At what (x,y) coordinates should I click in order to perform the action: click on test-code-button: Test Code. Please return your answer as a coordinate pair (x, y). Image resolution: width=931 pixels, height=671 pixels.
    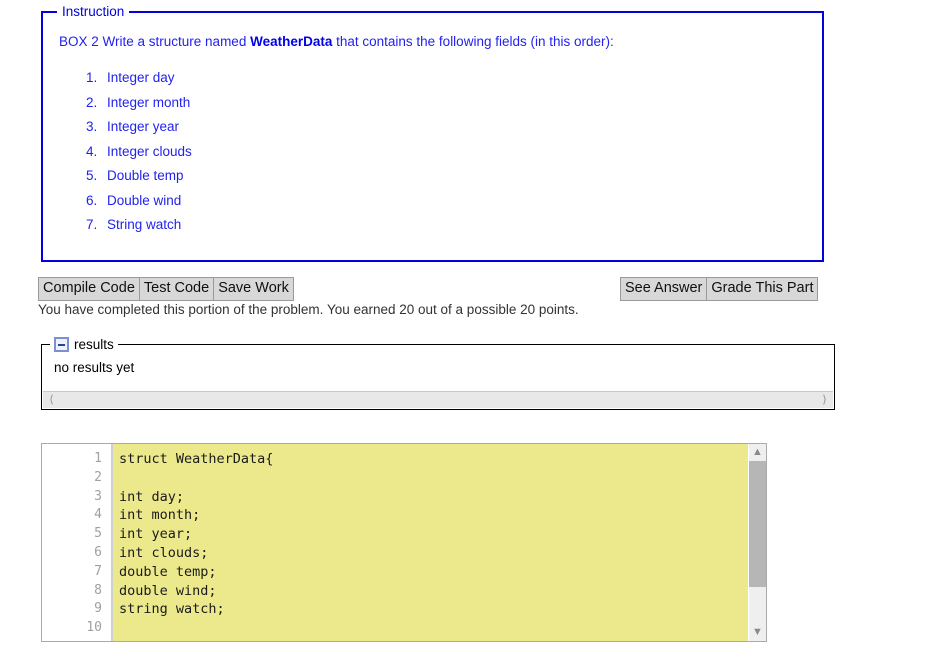
    Looking at the image, I should click on (176, 289).